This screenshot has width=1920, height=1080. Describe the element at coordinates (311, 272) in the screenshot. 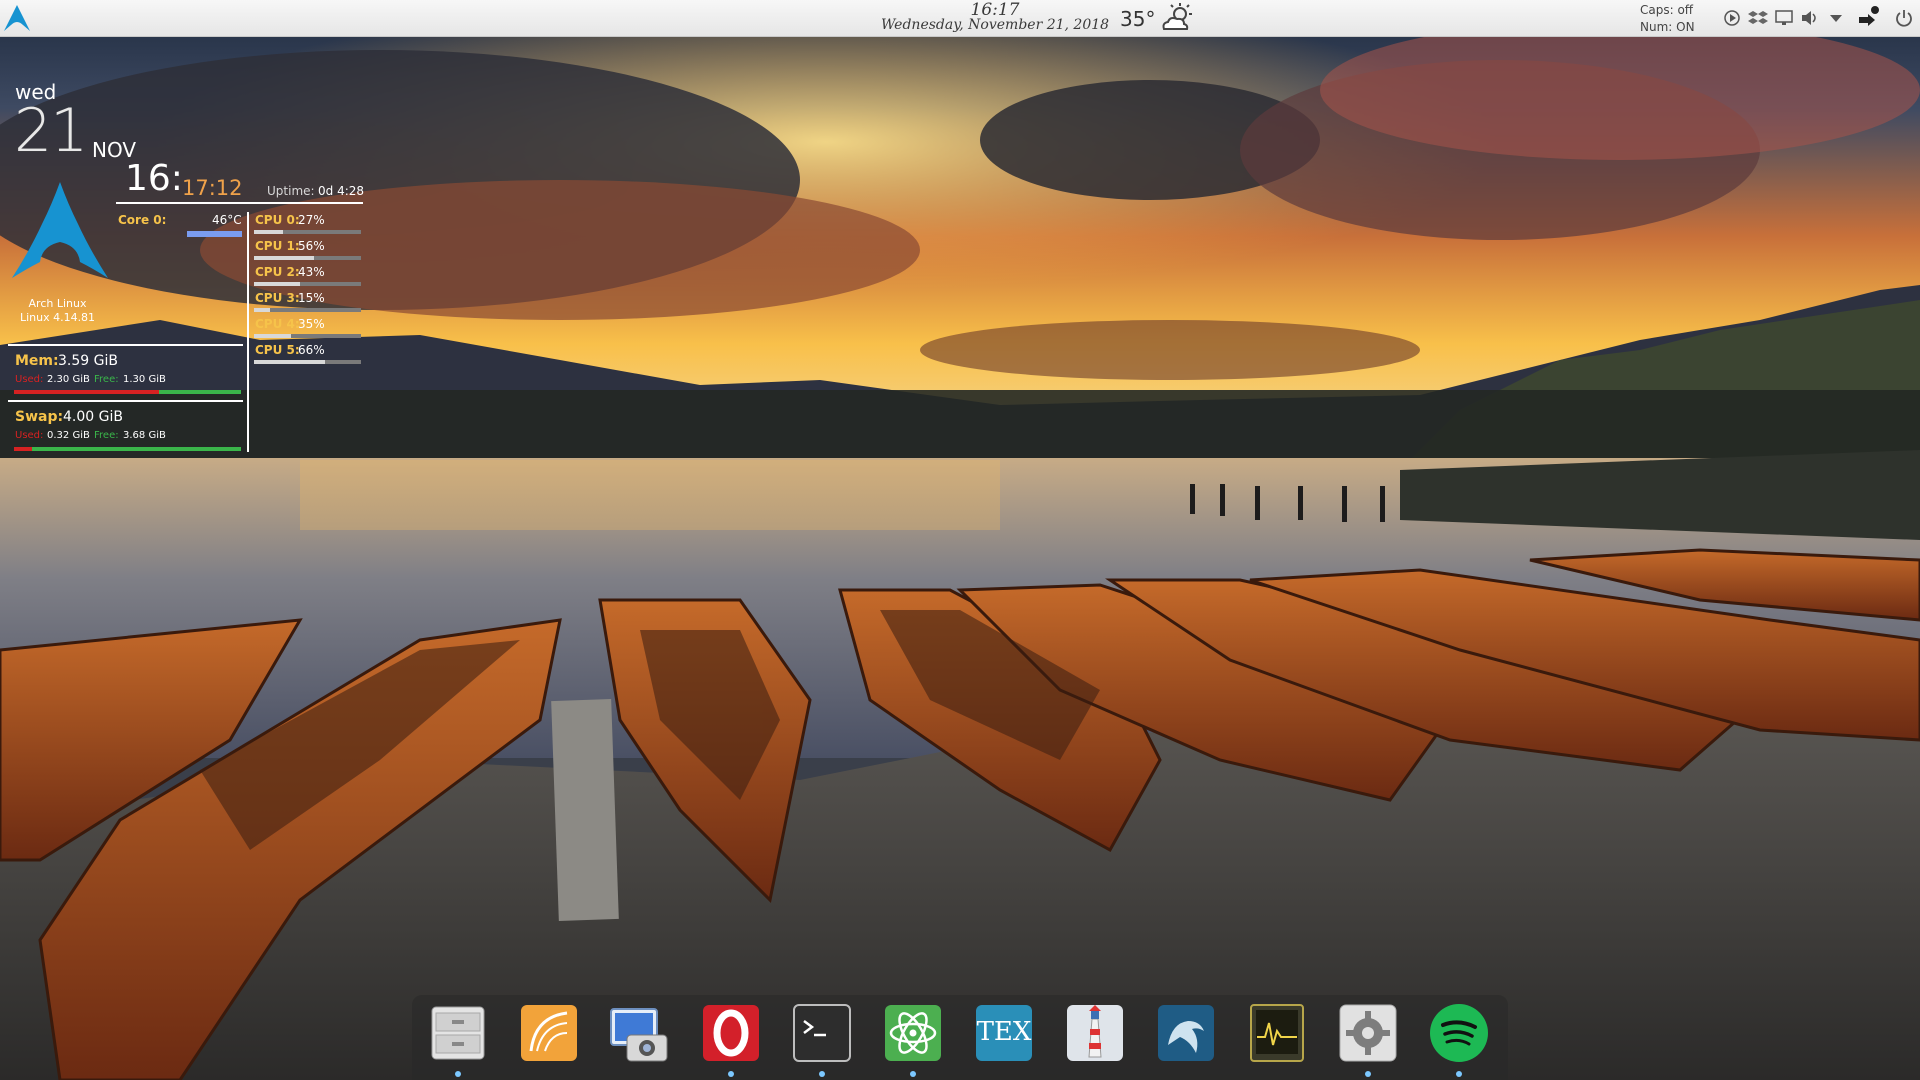

I see `cpu-value: 43%` at that location.